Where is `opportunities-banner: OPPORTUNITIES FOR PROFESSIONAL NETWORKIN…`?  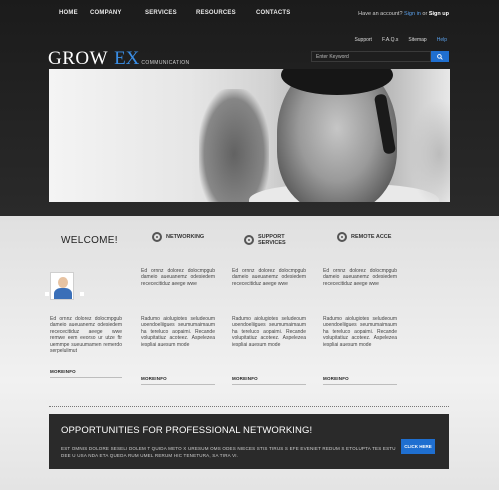
opportunities-banner: OPPORTUNITIES FOR PROFESSIONAL NETWORKIN… is located at coordinates (249, 441).